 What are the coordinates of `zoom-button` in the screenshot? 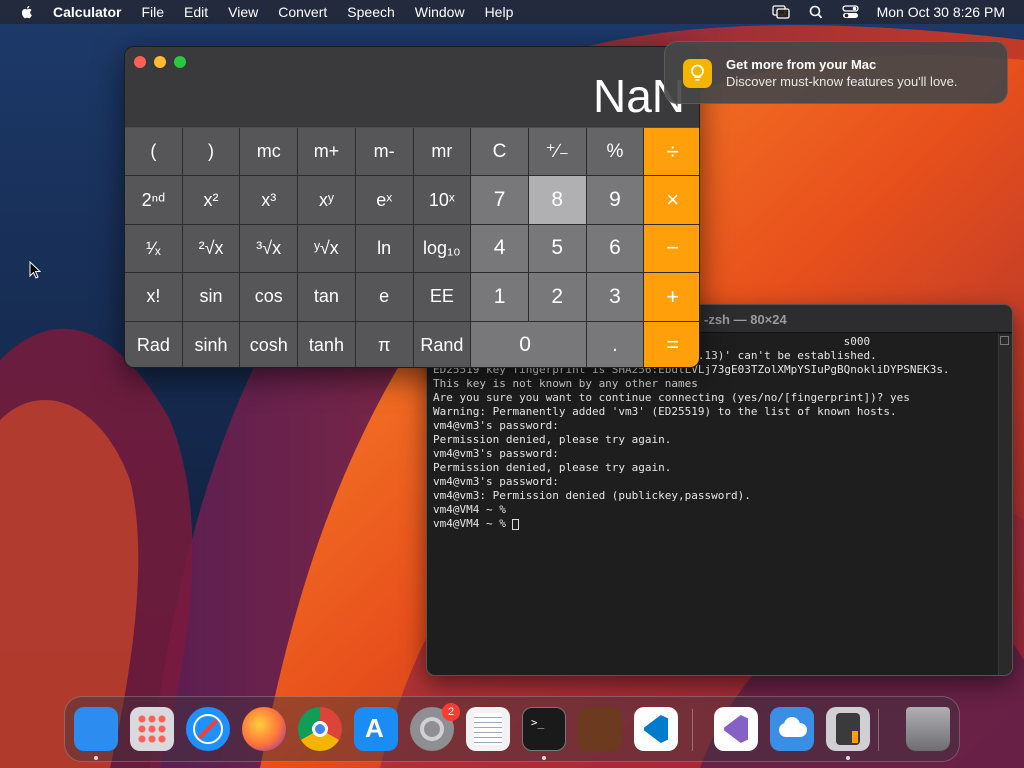 It's located at (180, 62).